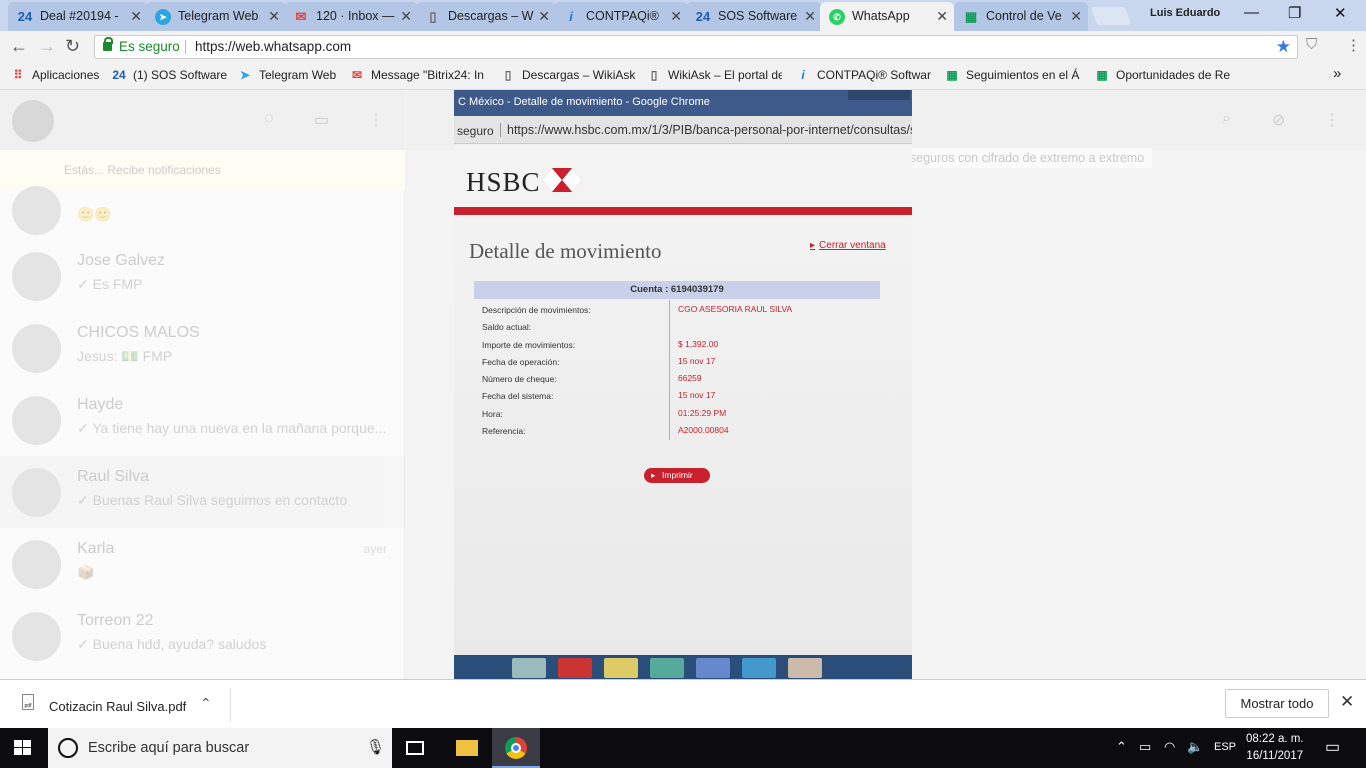  What do you see at coordinates (55, 75) in the screenshot?
I see `bookmark-apps: ⠿ Aplicaciones` at bounding box center [55, 75].